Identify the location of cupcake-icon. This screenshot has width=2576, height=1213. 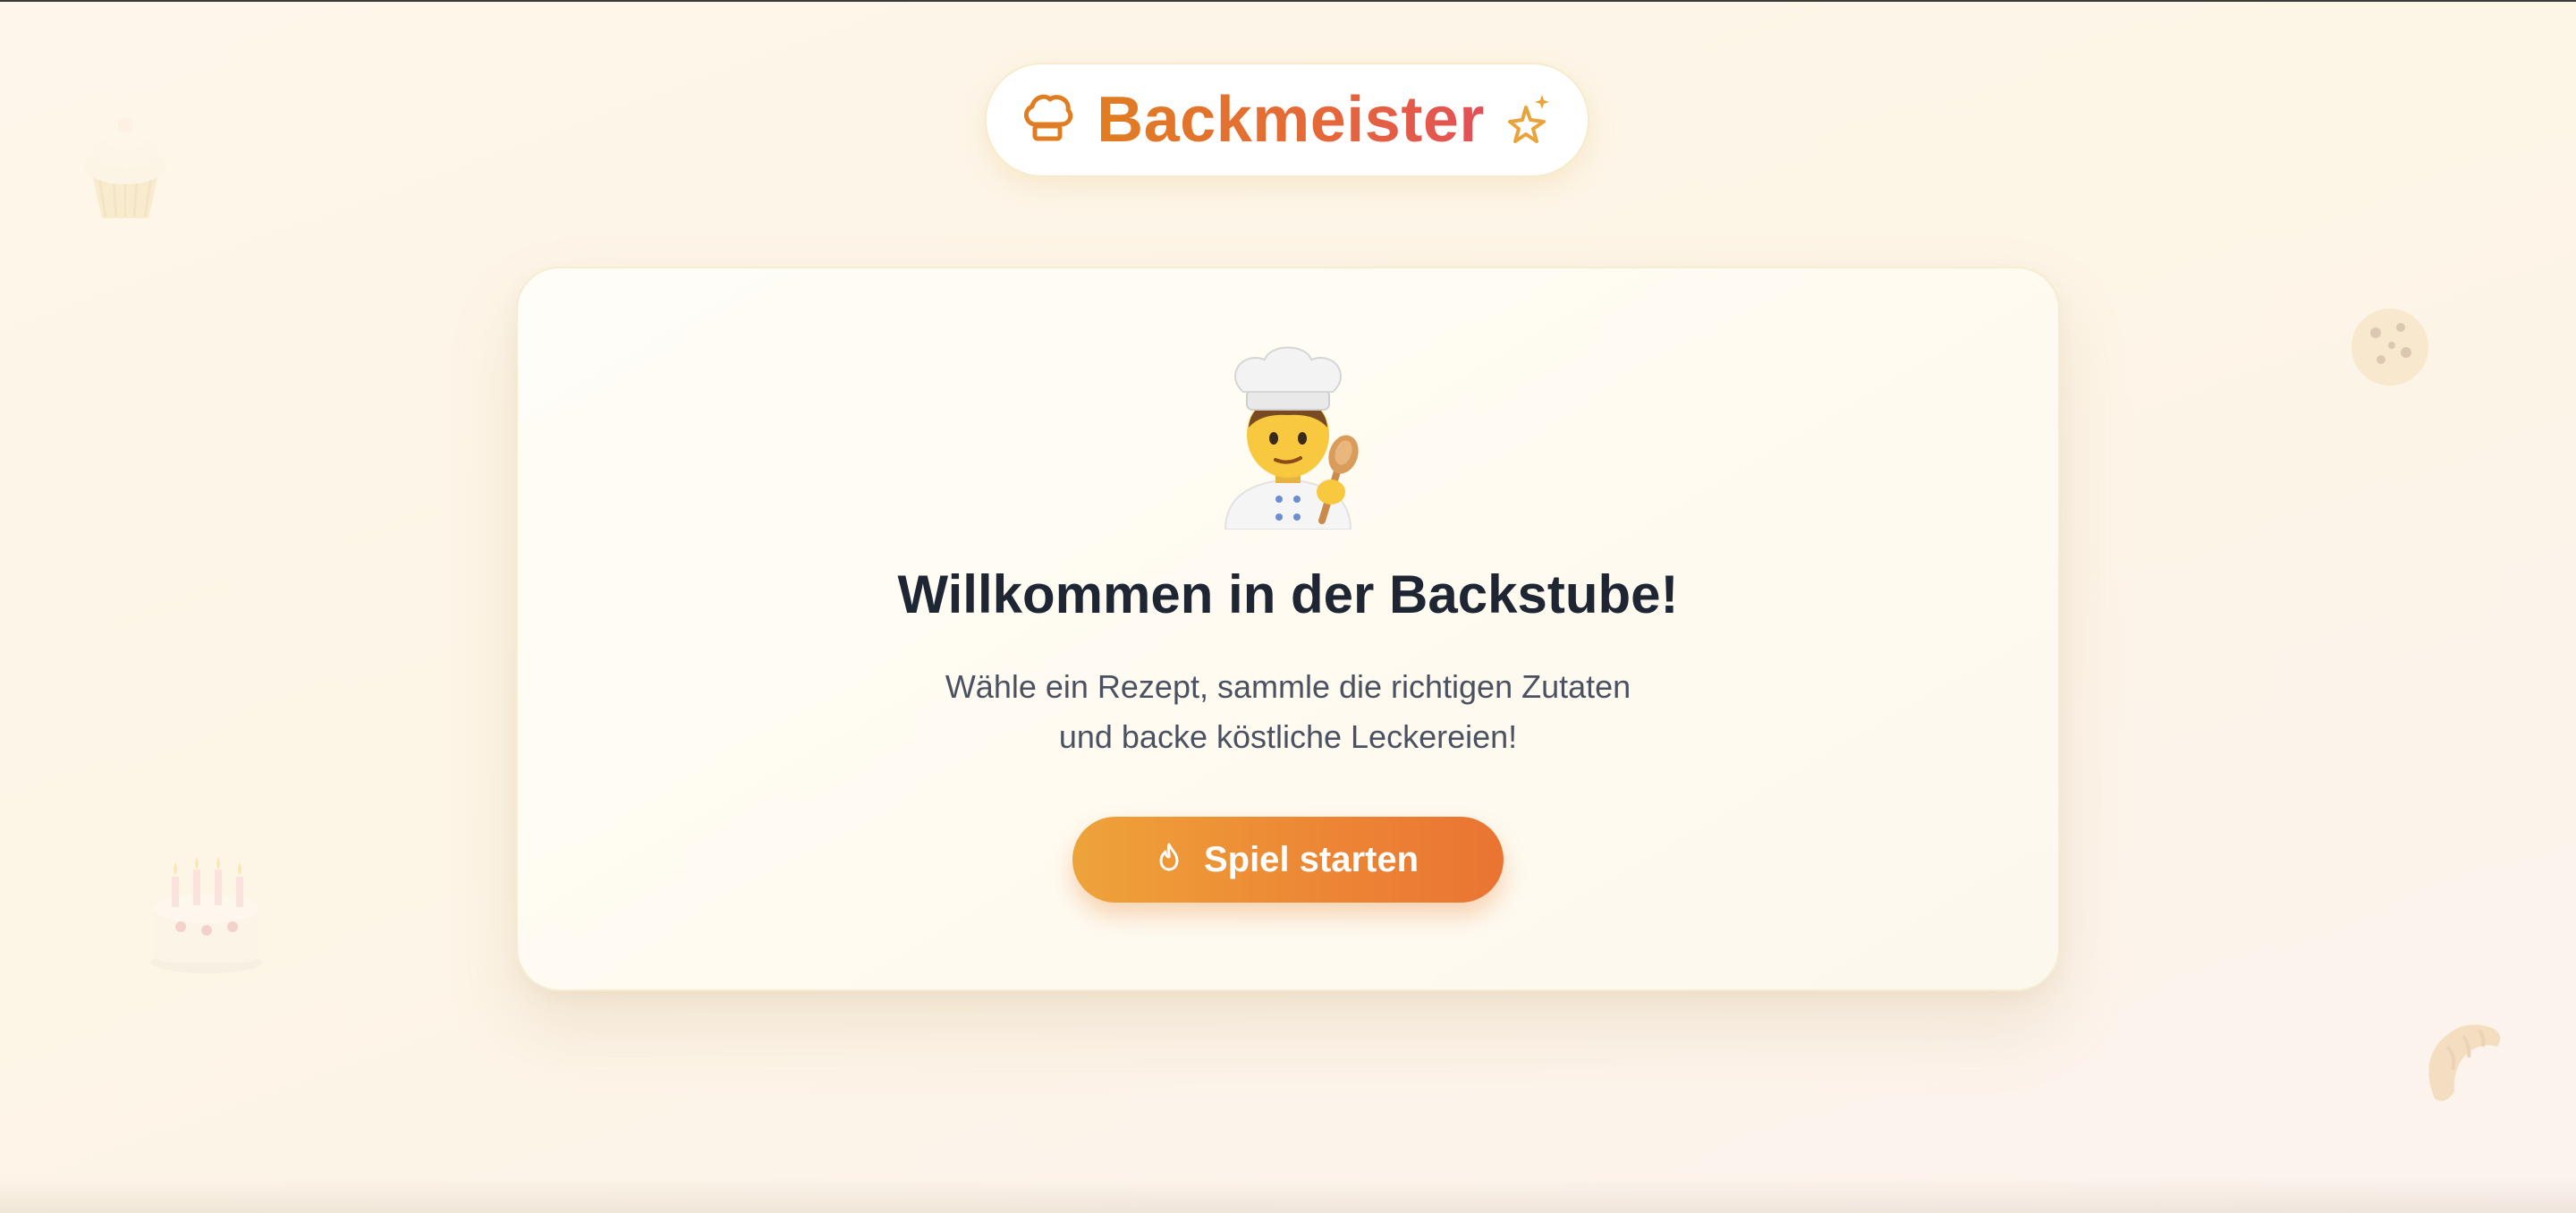
(125, 169).